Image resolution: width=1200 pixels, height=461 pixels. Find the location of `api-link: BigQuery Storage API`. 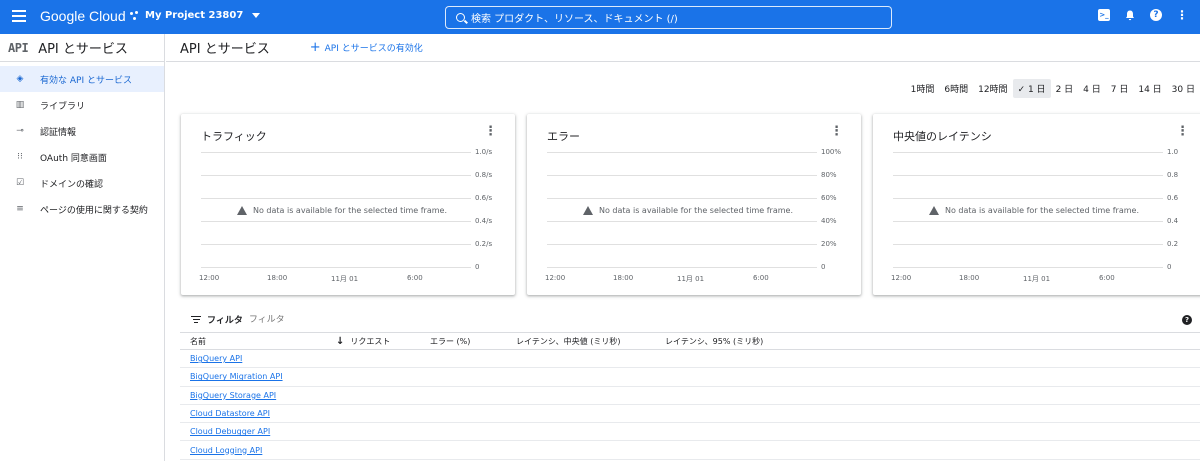

api-link: BigQuery Storage API is located at coordinates (228, 395).